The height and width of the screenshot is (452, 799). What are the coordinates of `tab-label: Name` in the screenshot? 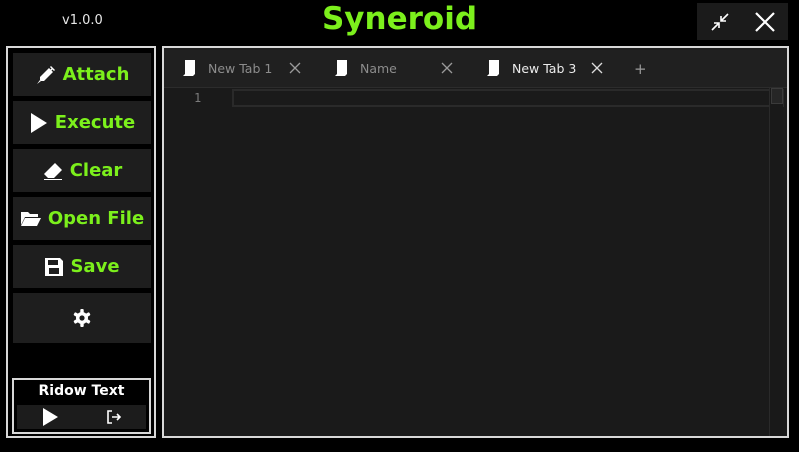 It's located at (378, 68).